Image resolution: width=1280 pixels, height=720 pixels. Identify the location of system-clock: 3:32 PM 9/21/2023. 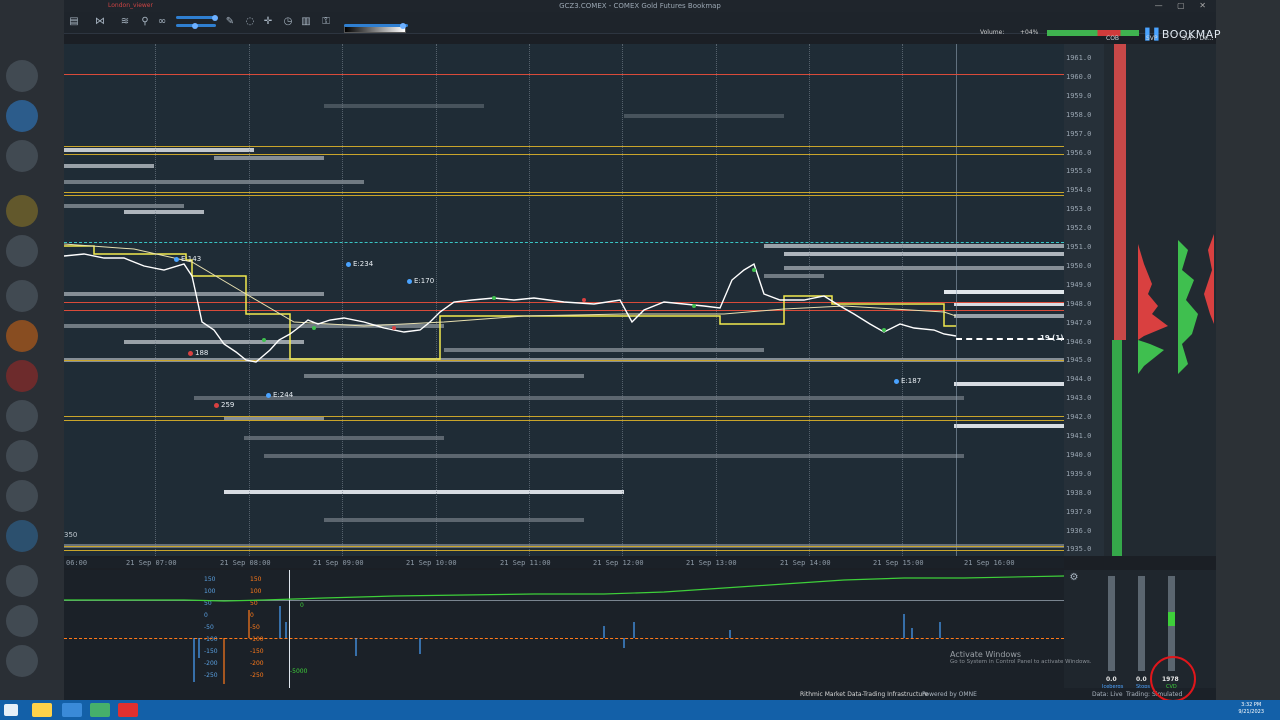
(1251, 709).